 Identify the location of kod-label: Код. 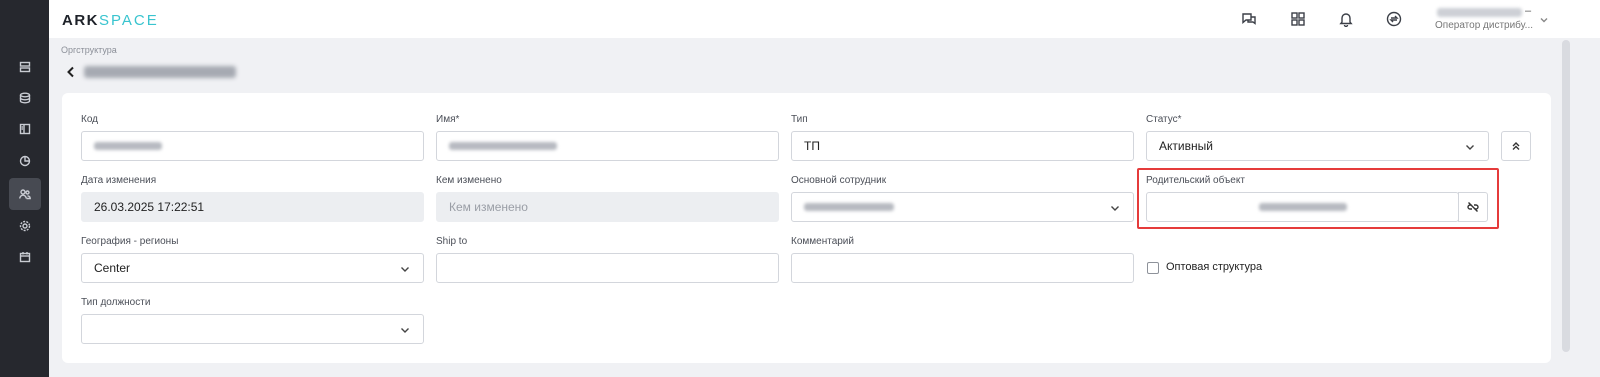
(90, 119).